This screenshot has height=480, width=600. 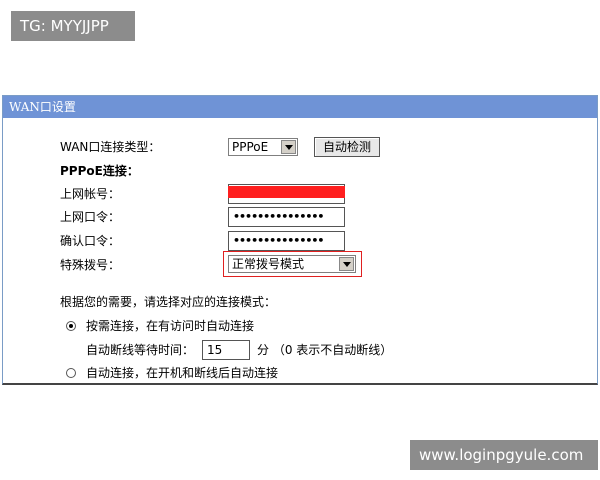 What do you see at coordinates (168, 302) in the screenshot?
I see `mode-prompt: 根据您的需要，请选择对应的连接模式：` at bounding box center [168, 302].